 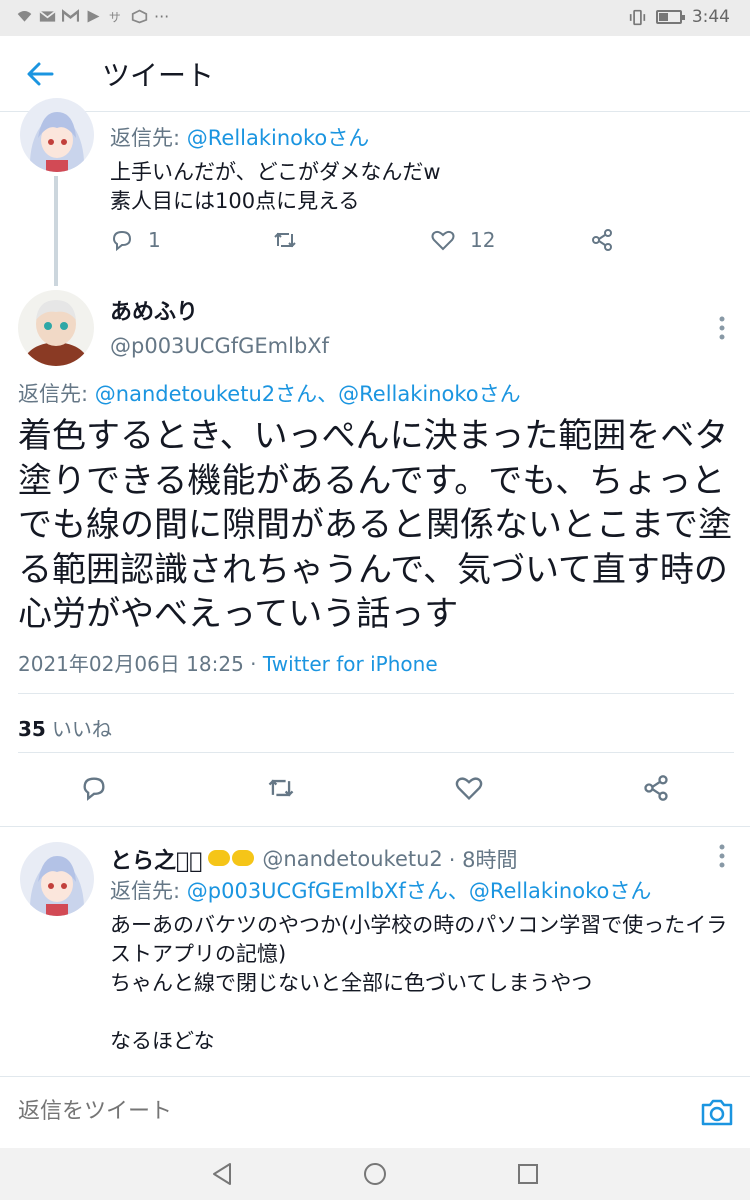 I want to click on reply-to-handle-link: @Rellakinokoさん, so click(x=278, y=138).